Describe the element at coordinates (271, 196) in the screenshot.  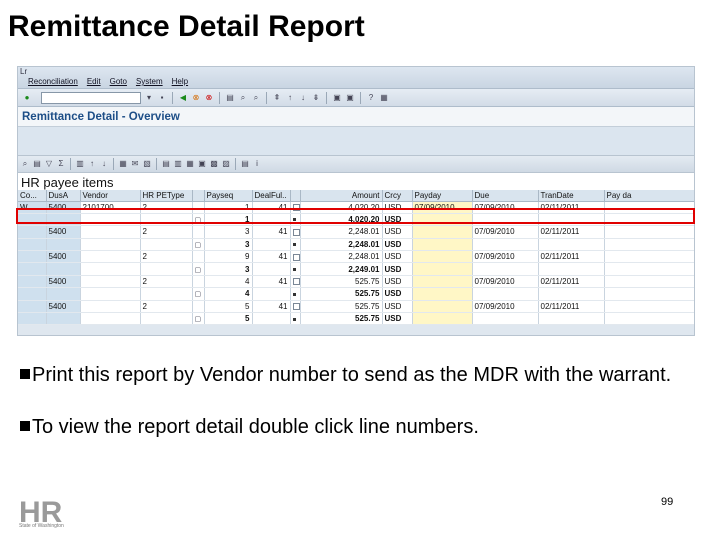
I see `col-header-dealful: DealFul..` at that location.